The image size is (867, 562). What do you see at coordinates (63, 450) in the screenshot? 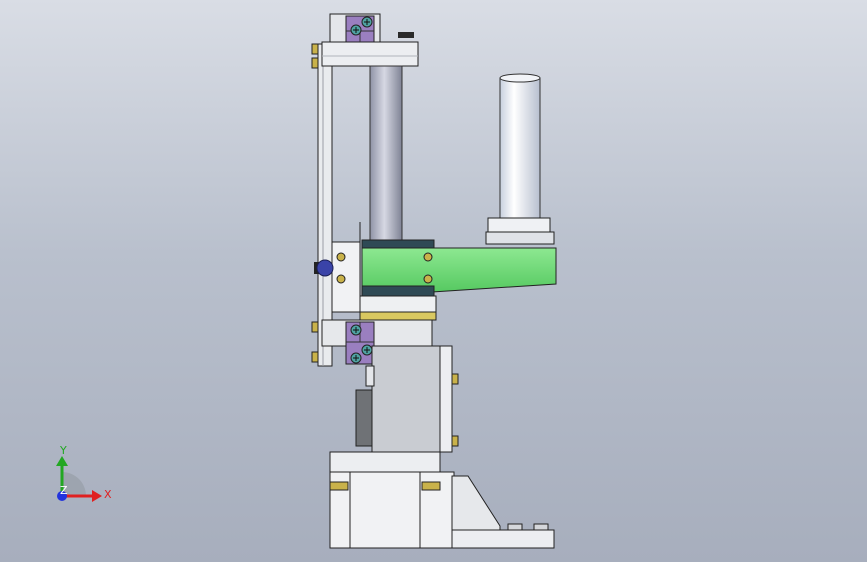
I see `triad-y-label: Y` at bounding box center [63, 450].